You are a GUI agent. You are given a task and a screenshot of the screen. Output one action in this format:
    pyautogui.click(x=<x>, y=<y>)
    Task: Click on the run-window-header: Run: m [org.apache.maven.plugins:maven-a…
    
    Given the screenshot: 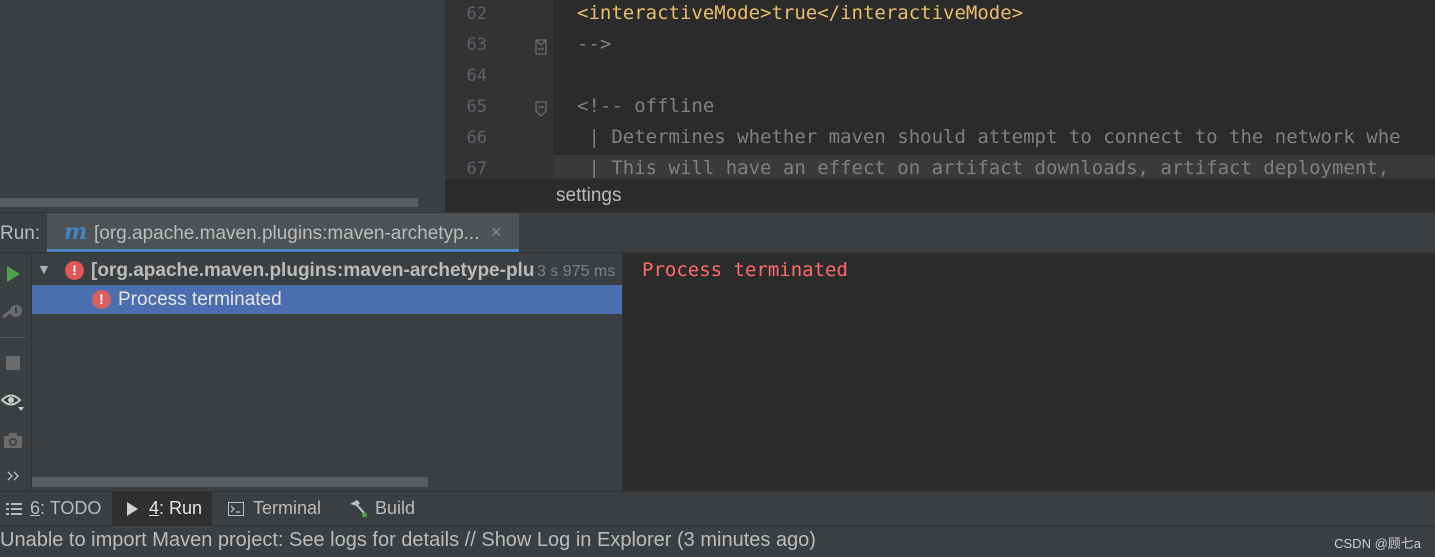 What is the action you would take?
    pyautogui.click(x=717, y=232)
    